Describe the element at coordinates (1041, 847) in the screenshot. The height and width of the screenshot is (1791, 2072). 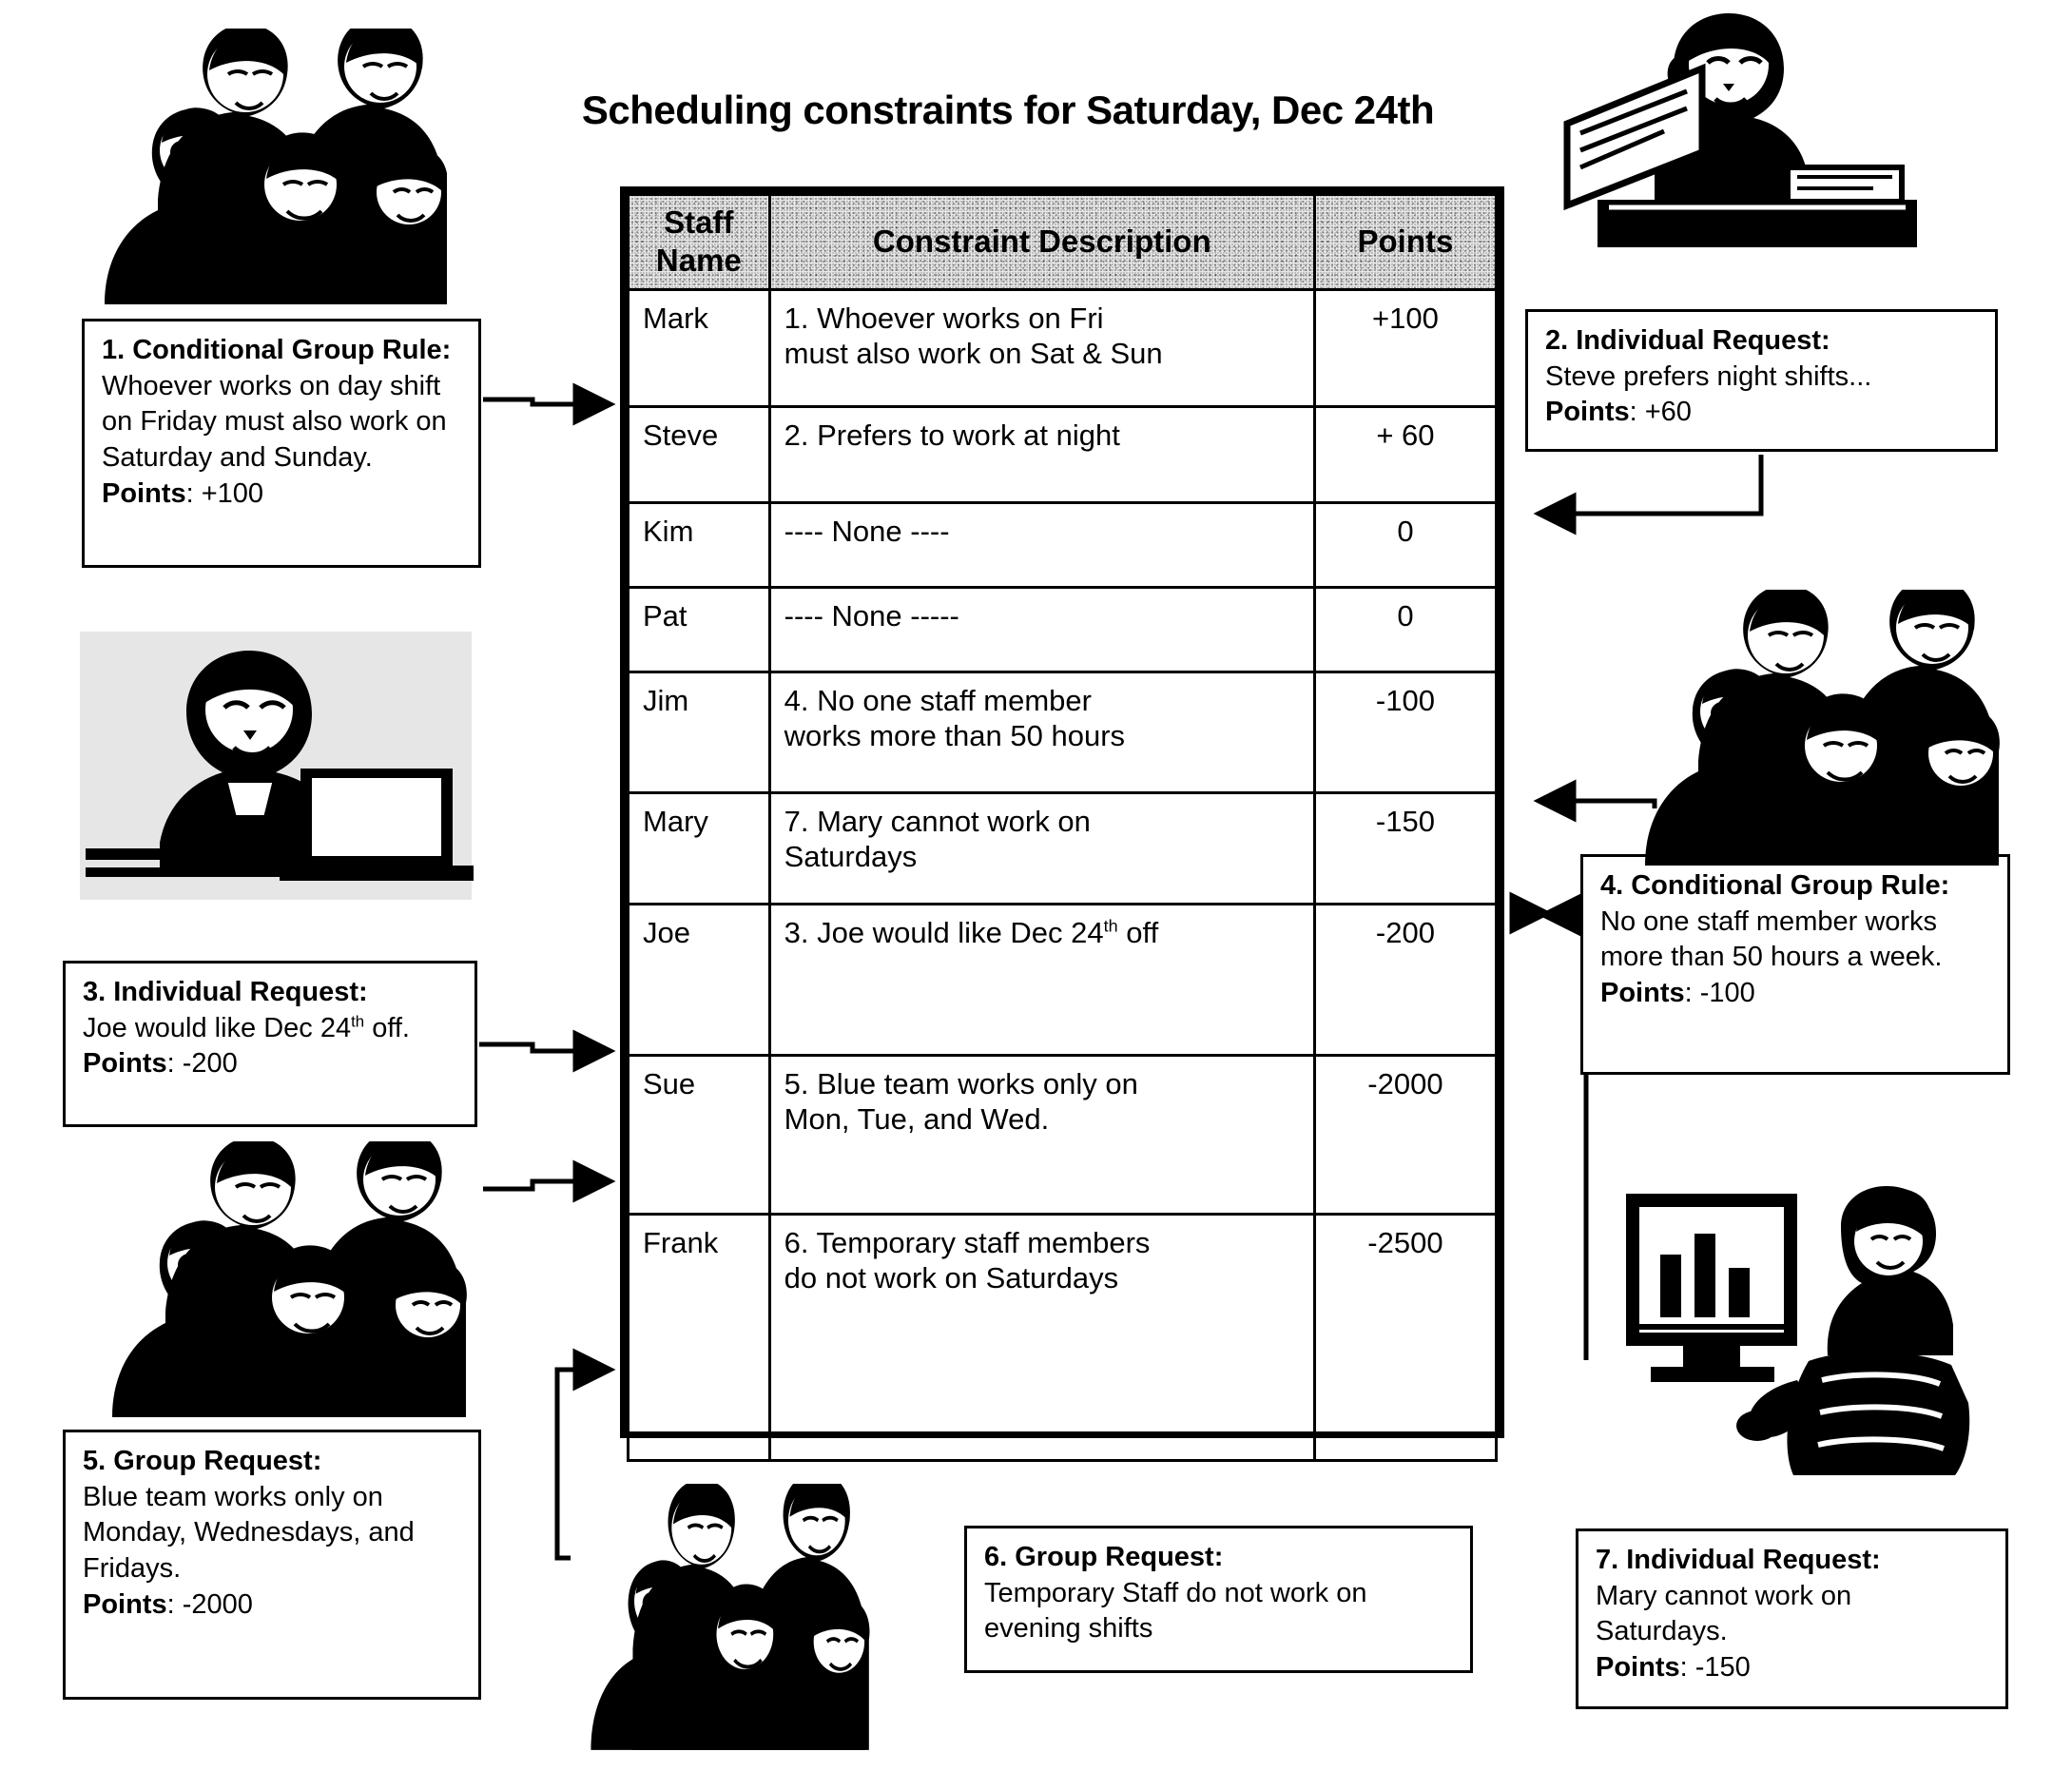
I see `cell-constraint-description: 7. Mary cannot work on Saturdays` at that location.